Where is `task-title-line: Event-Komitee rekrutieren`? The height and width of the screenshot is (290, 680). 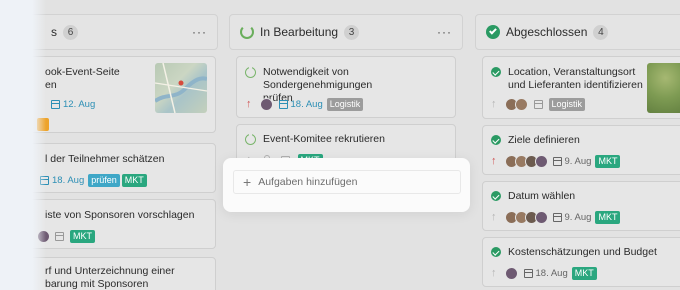
task-title-line: Event-Komitee rekrutieren is located at coordinates (324, 139).